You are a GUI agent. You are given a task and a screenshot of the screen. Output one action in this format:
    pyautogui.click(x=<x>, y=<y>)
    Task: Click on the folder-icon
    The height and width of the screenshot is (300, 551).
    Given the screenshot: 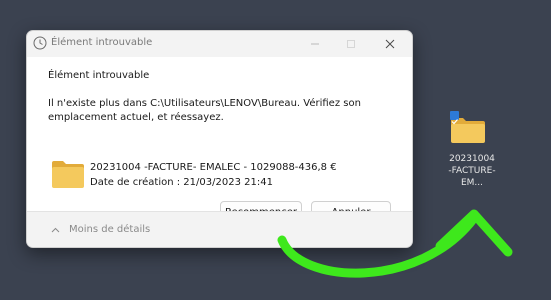 What is the action you would take?
    pyautogui.click(x=68, y=174)
    